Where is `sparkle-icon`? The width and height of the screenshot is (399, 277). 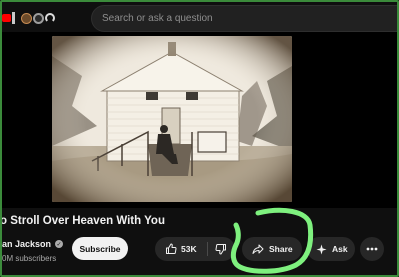 sparkle-icon is located at coordinates (321, 249).